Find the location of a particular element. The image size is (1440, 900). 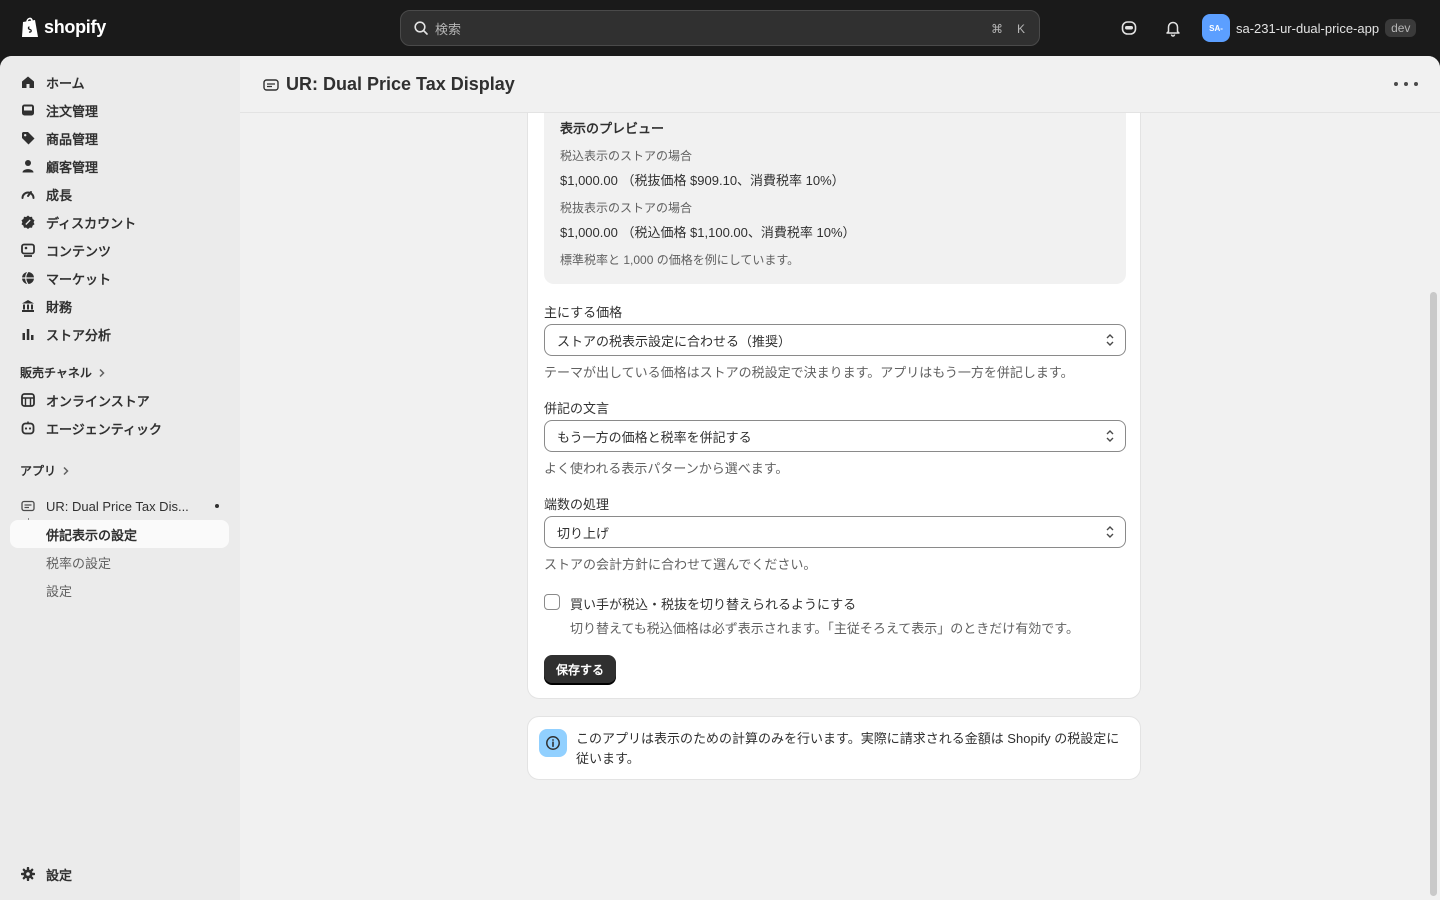

app-dot-indicator is located at coordinates (217, 506).